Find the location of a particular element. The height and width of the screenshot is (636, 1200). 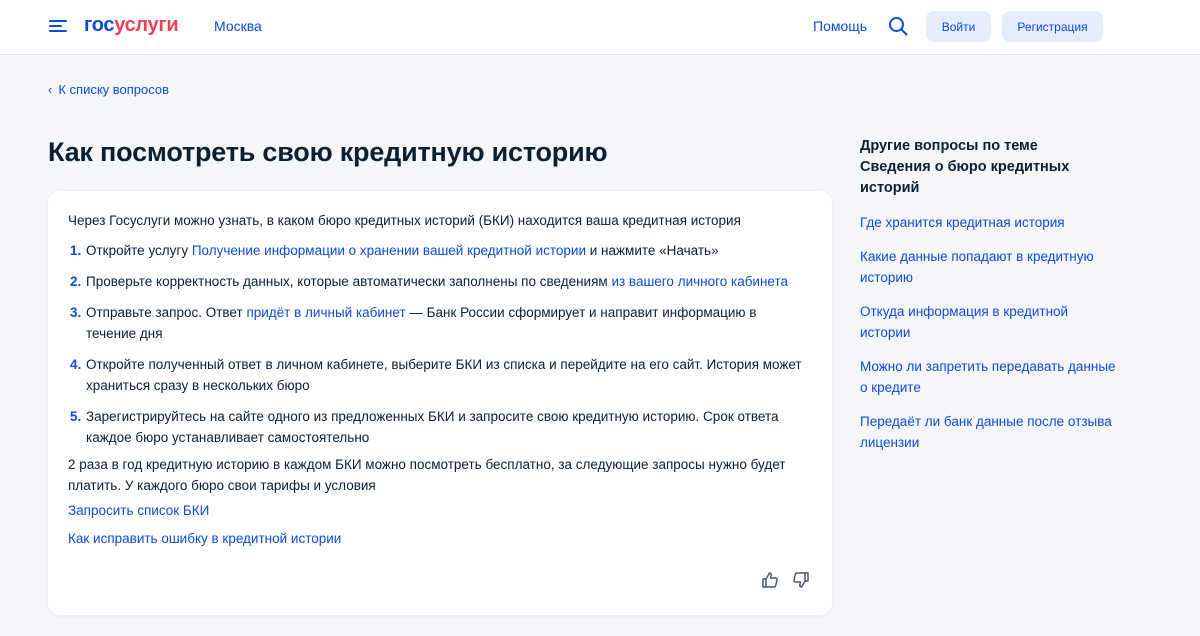

back-to-questions-link: ‹ К списку вопросов is located at coordinates (108, 89).